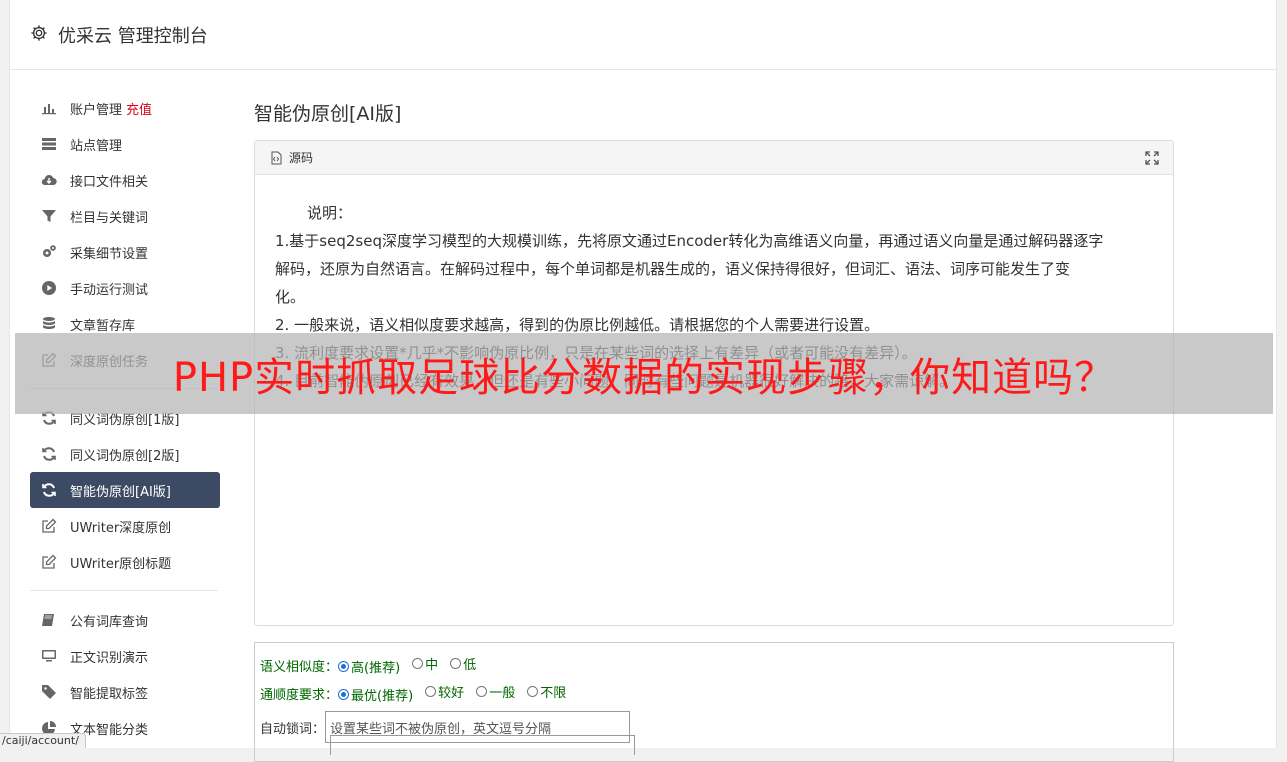 Image resolution: width=1287 pixels, height=762 pixels. I want to click on radio-option: 较好, so click(444, 691).